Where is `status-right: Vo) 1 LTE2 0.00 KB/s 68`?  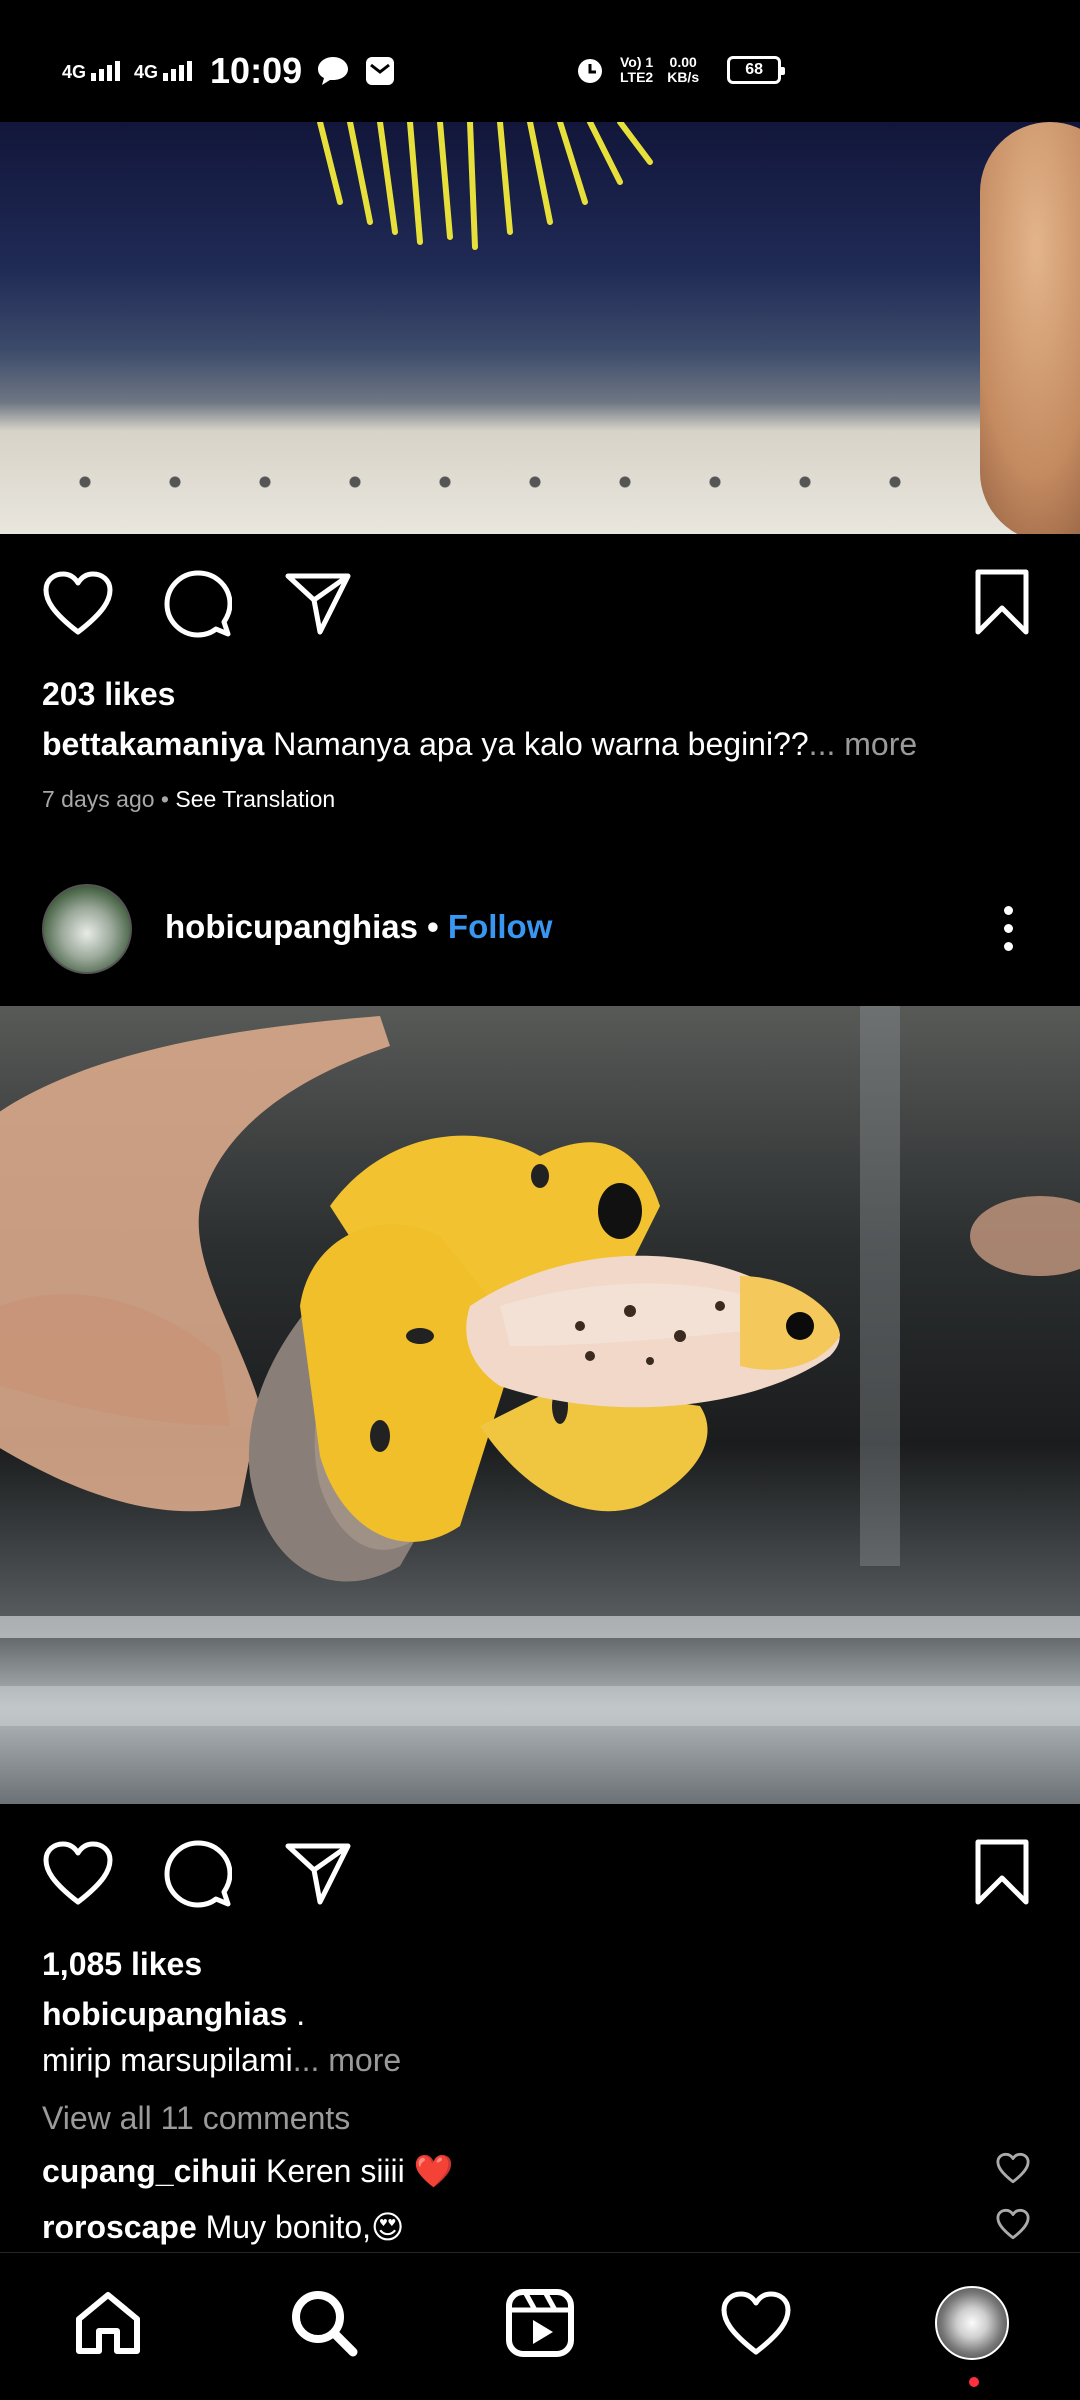
status-right: Vo) 1 LTE2 0.00 KB/s 68 is located at coordinates (680, 70).